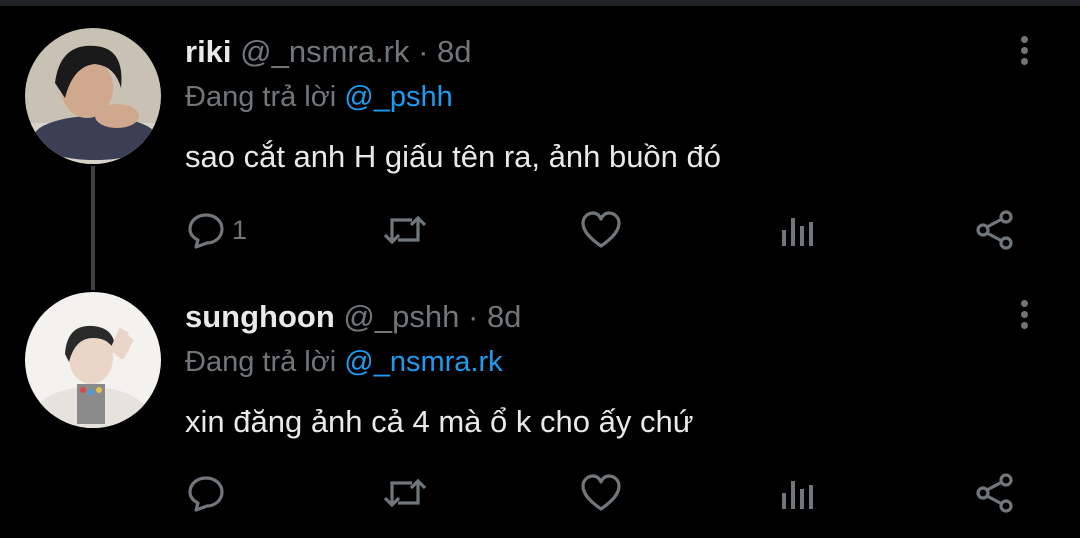  Describe the element at coordinates (240, 229) in the screenshot. I see `reply-count: 1` at that location.